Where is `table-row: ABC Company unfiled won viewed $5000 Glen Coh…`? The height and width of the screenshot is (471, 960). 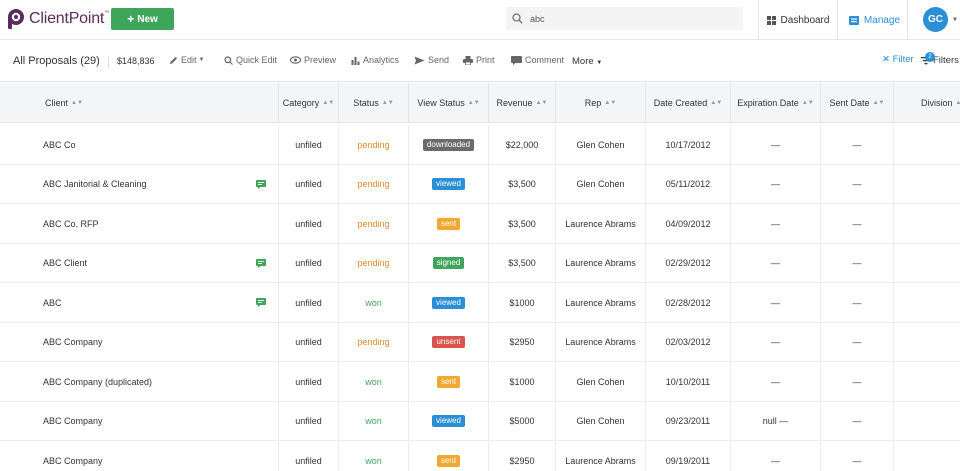 table-row: ABC Company unfiled won viewed $5000 Glen Coh… is located at coordinates (480, 421).